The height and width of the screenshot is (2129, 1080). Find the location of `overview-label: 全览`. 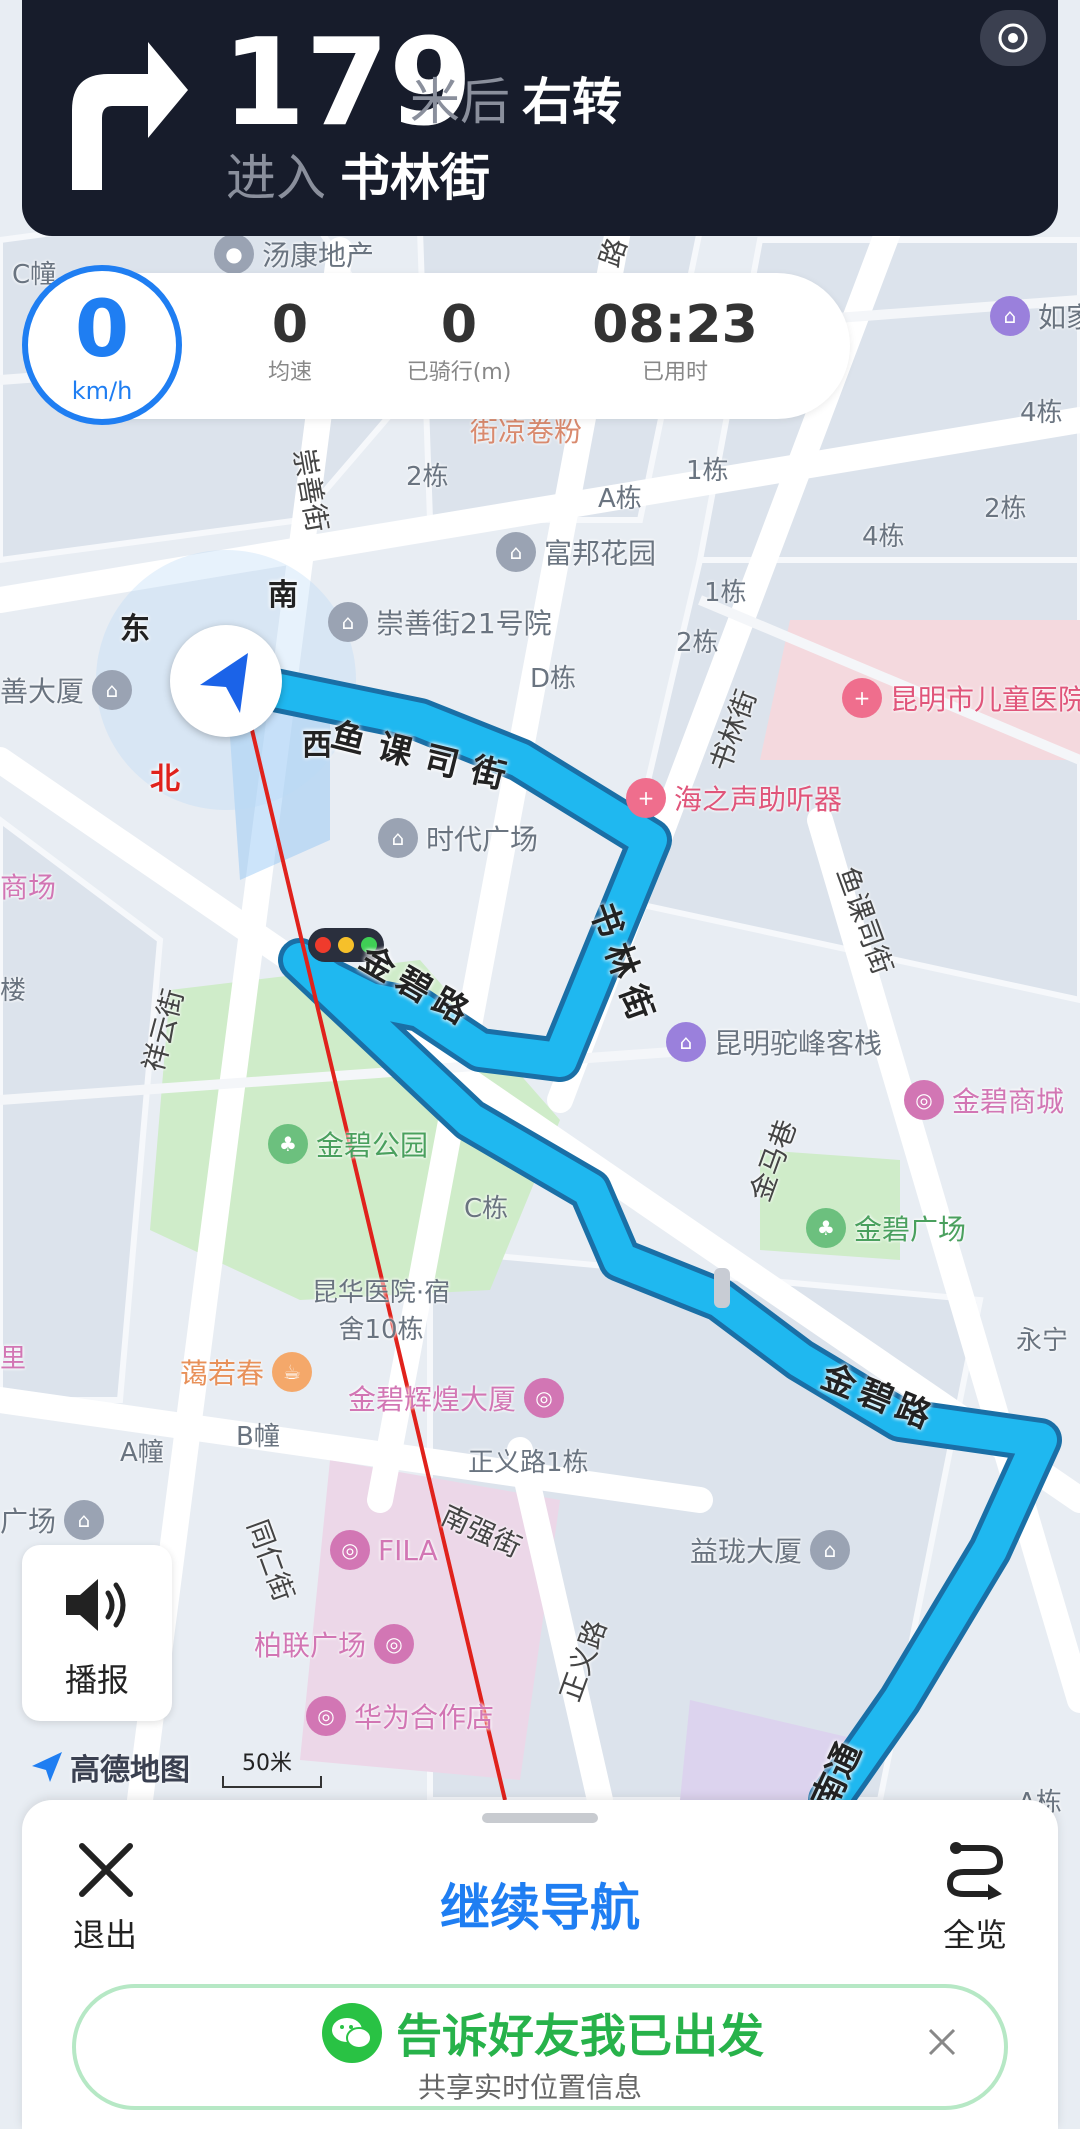

overview-label: 全览 is located at coordinates (974, 1935).